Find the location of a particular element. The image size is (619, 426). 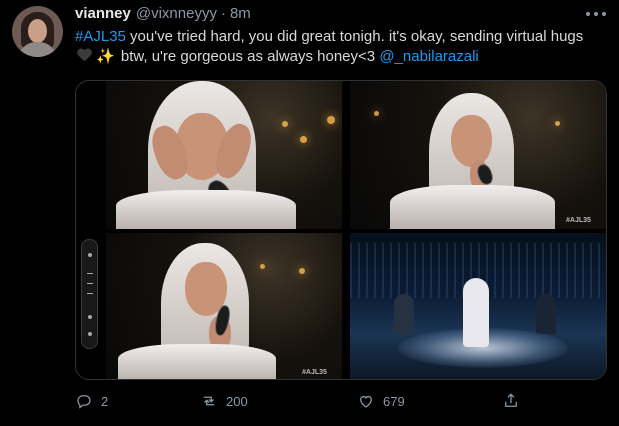

timestamp: 8m is located at coordinates (240, 13).